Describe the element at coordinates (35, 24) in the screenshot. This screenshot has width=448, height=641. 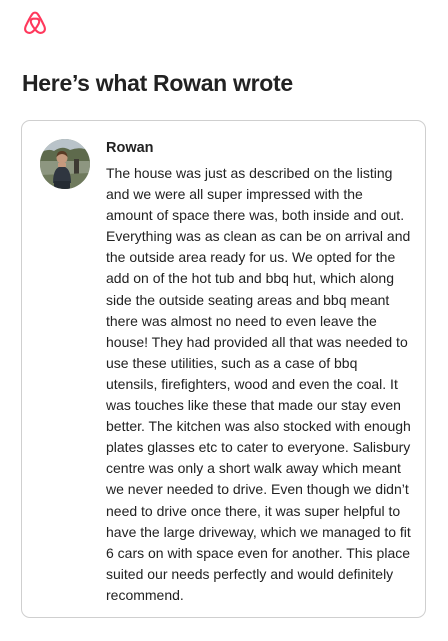
I see `airbnb-logo-icon` at that location.